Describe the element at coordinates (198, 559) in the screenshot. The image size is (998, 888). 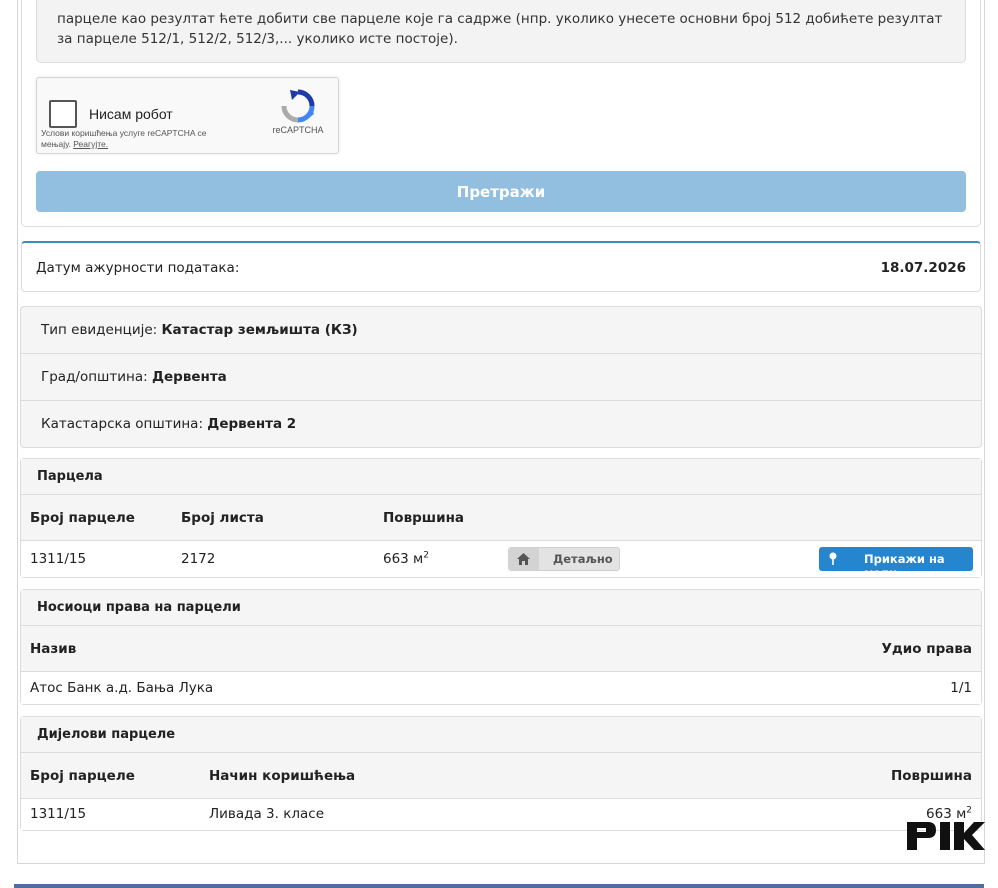
I see `sheet-number: 2172` at that location.